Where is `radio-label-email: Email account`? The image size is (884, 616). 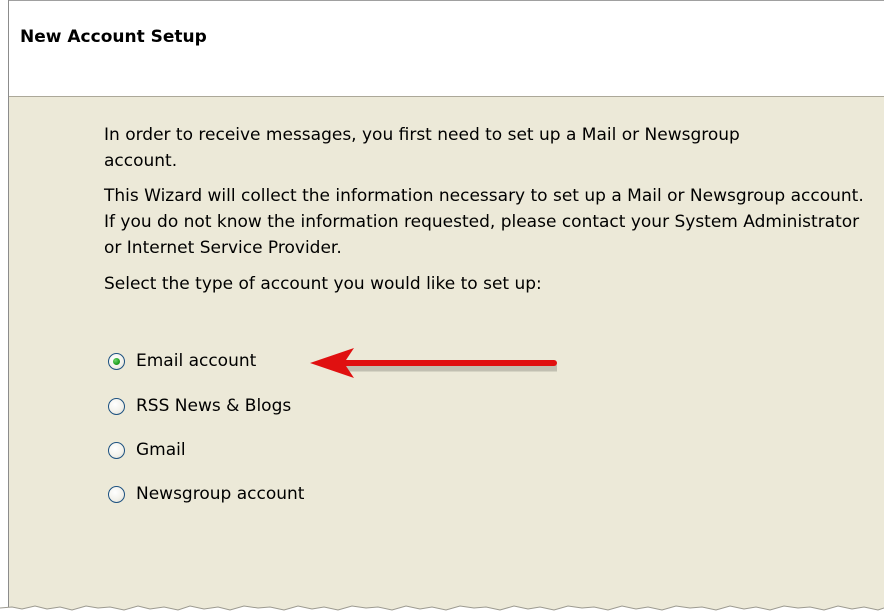 radio-label-email: Email account is located at coordinates (196, 361).